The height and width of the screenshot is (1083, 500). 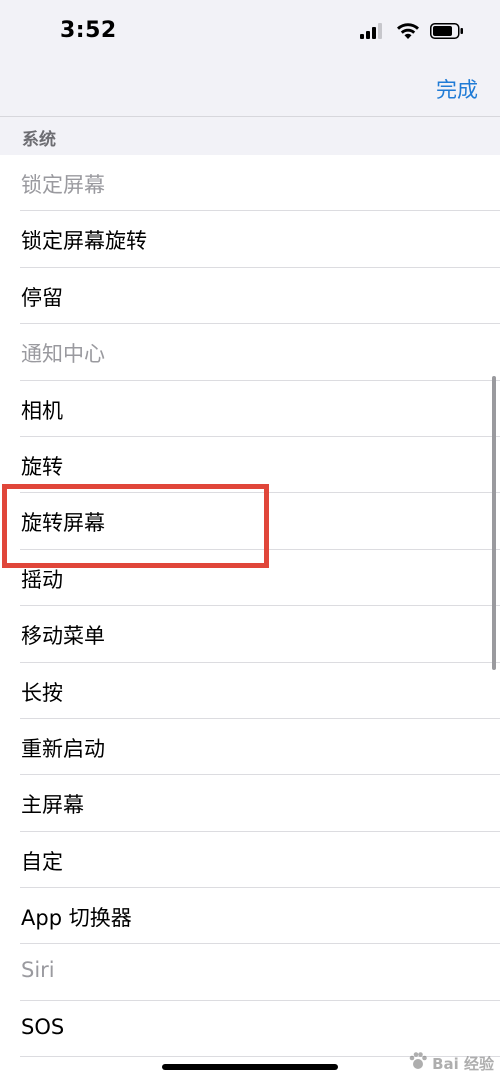 What do you see at coordinates (260, 239) in the screenshot?
I see `list-item: 锁定屏幕旋转` at bounding box center [260, 239].